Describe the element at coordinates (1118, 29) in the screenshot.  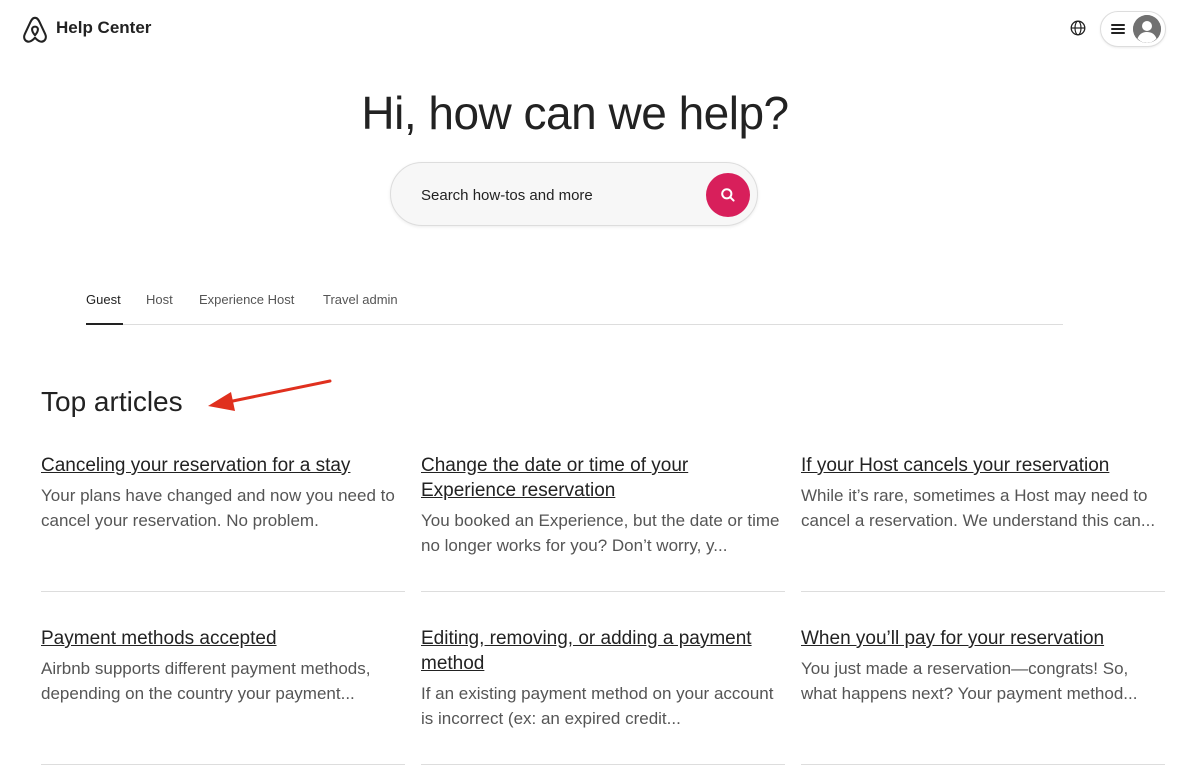
I see `hamburger-menu-icon` at that location.